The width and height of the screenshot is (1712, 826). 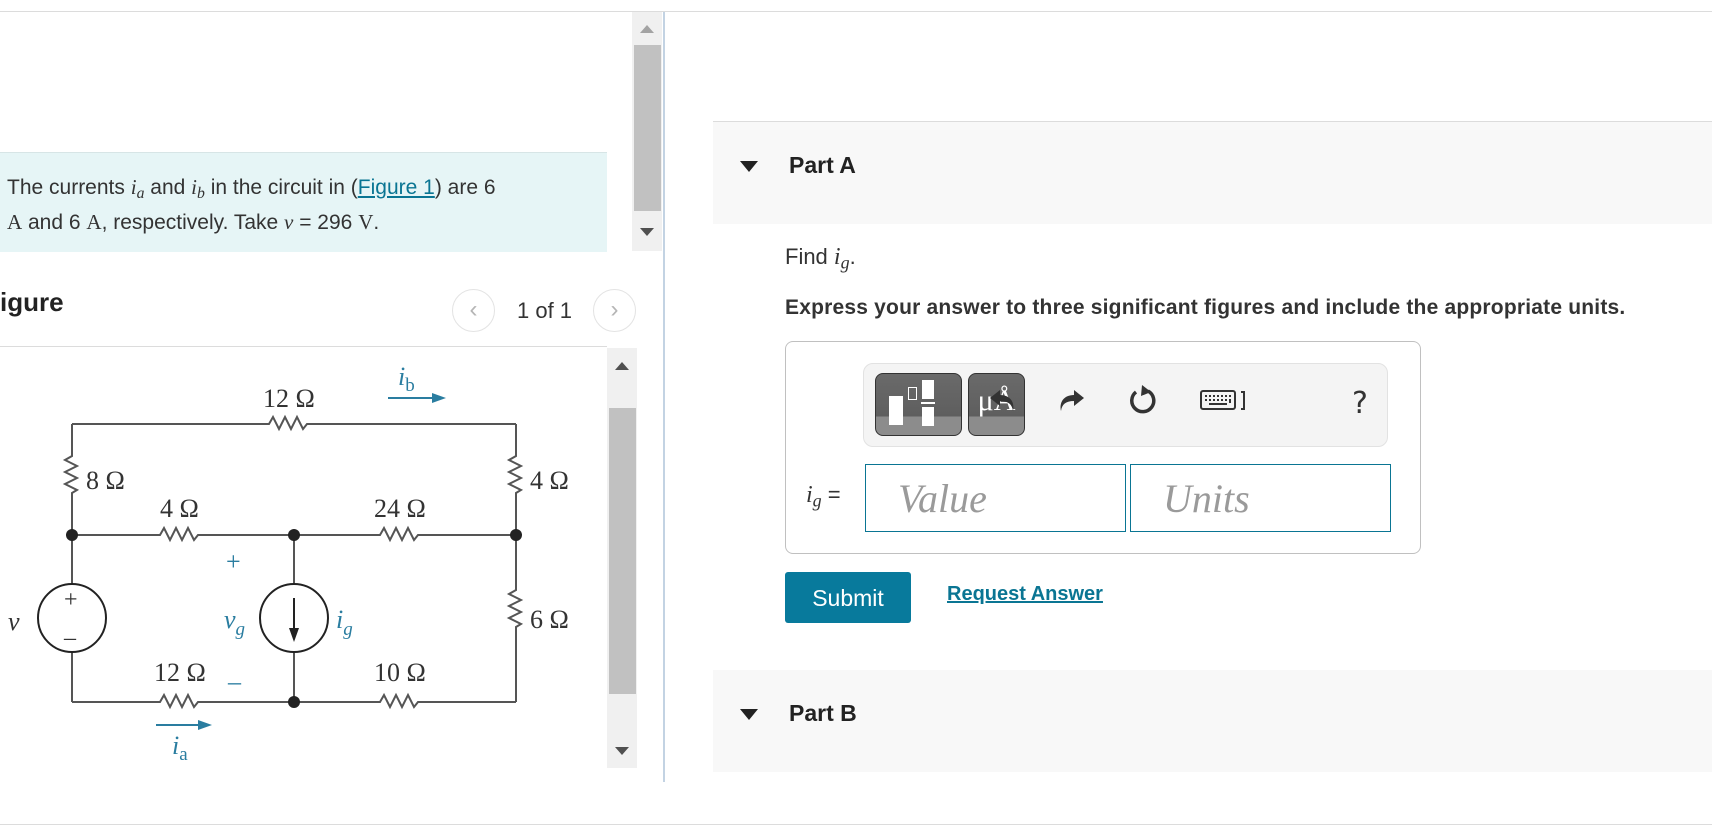 I want to click on pane-divider, so click(x=664, y=397).